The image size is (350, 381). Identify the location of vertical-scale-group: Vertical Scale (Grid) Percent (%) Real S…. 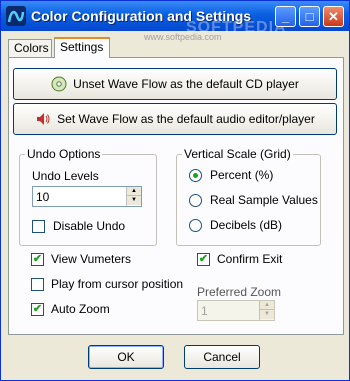
(248, 196).